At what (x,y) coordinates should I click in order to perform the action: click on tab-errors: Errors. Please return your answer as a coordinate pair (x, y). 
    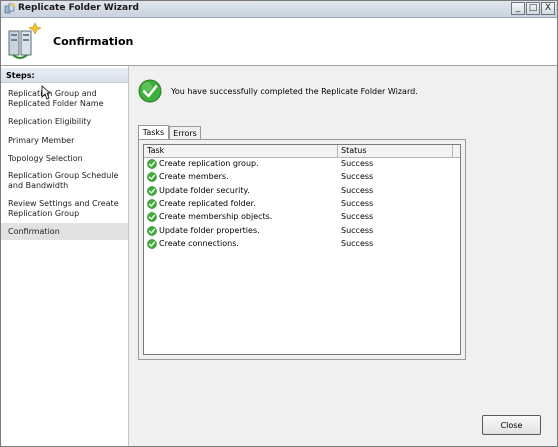
    Looking at the image, I should click on (185, 132).